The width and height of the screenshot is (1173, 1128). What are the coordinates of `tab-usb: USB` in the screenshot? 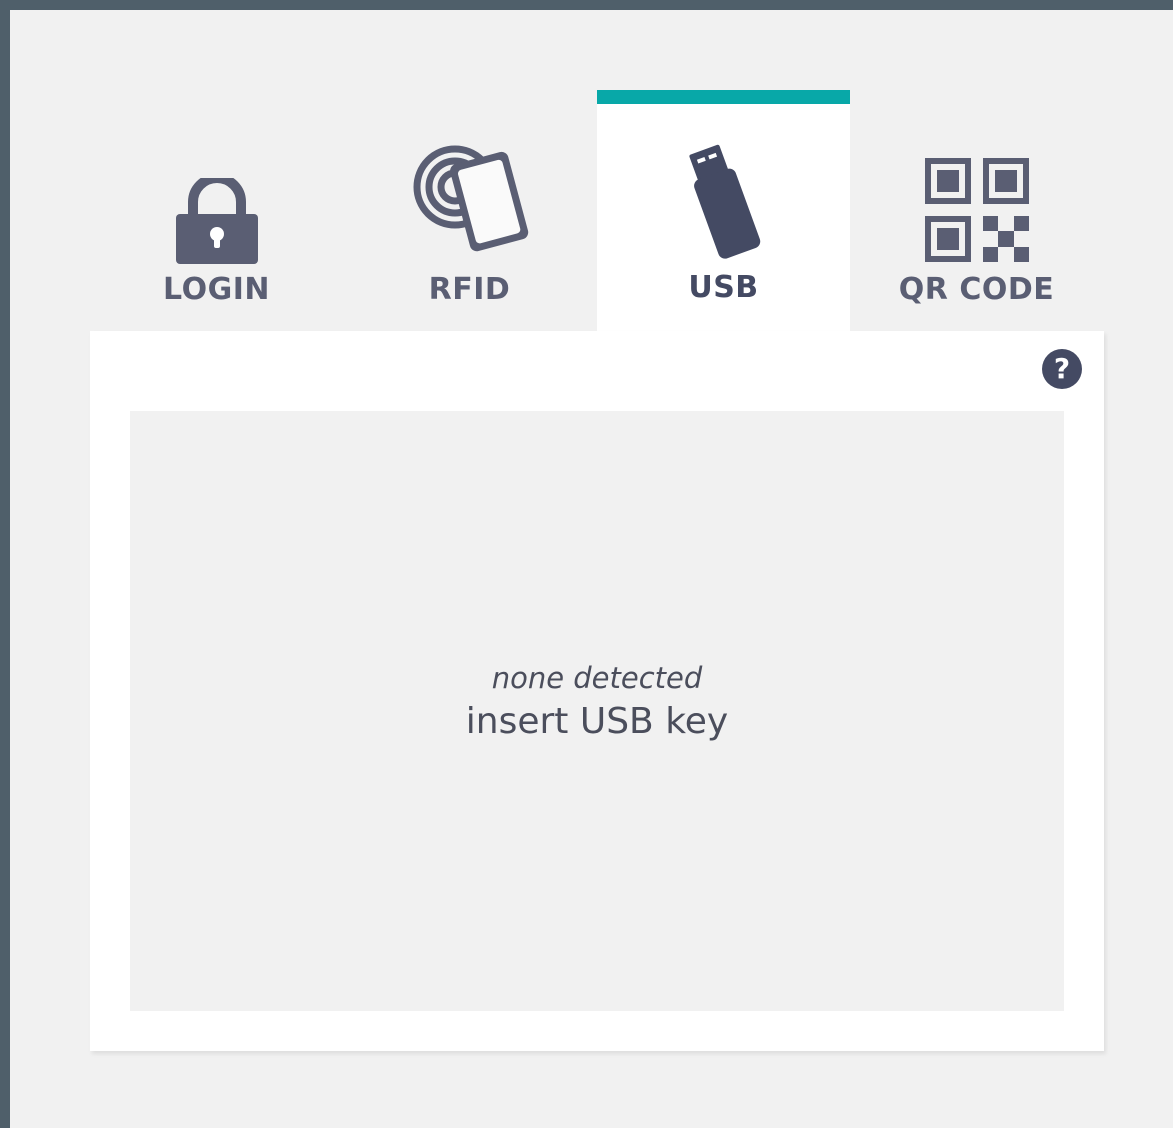 It's located at (723, 210).